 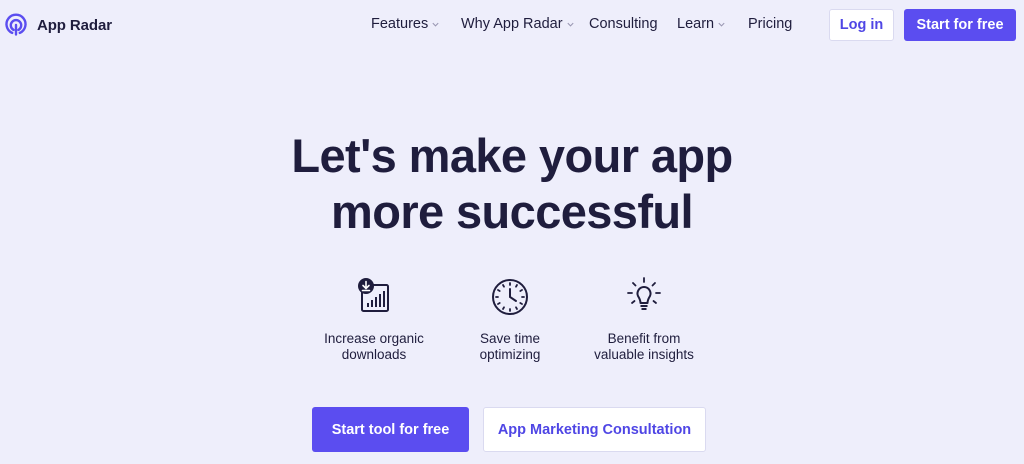 What do you see at coordinates (373, 295) in the screenshot?
I see `download-chart-icon` at bounding box center [373, 295].